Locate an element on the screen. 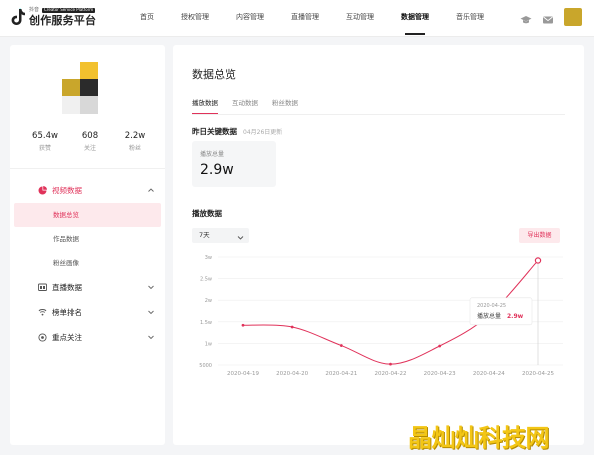 The height and width of the screenshot is (455, 594). data-tabs: 播放数据 互动数据 粉丝数据 is located at coordinates (252, 106).